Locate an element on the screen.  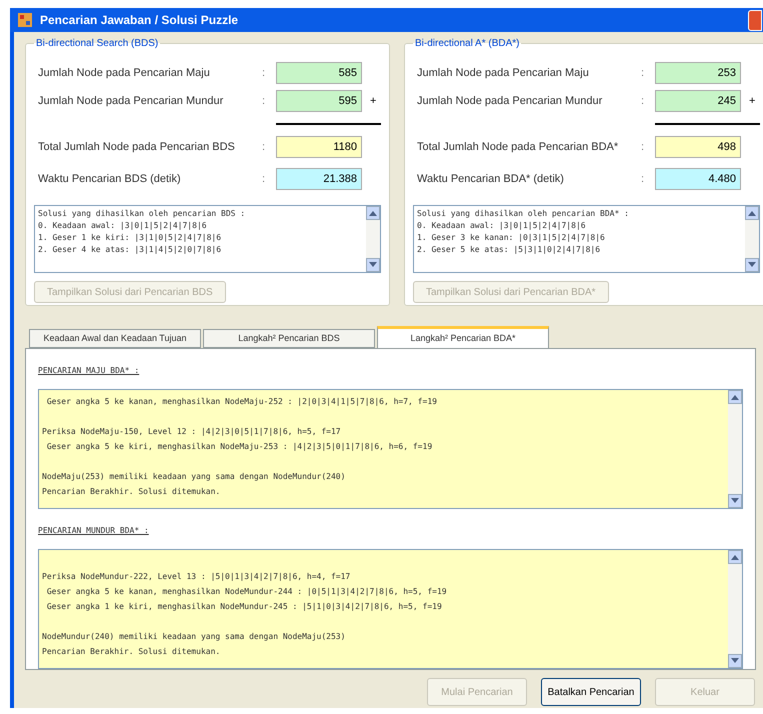
tab: Langkah² Pencarian BDA* is located at coordinates (463, 337).